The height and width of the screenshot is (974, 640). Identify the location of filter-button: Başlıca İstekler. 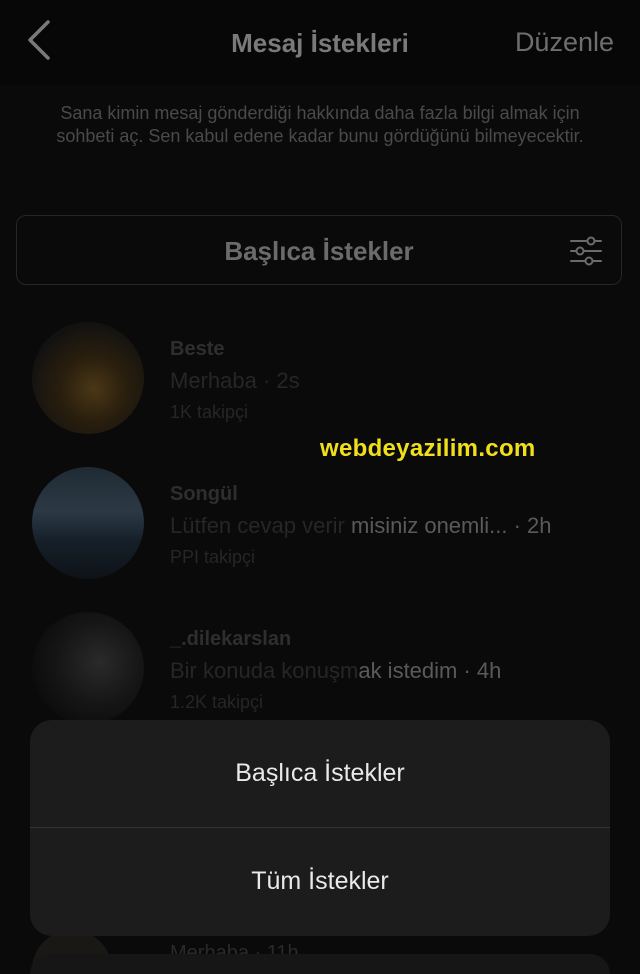
(319, 250).